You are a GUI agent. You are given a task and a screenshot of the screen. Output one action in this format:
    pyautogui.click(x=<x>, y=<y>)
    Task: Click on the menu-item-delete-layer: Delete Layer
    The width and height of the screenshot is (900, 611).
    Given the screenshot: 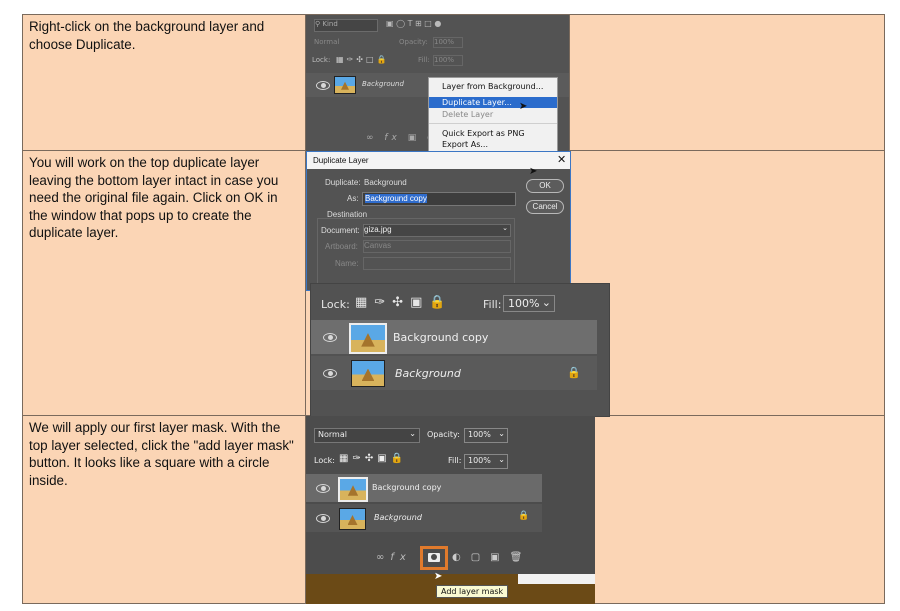 What is the action you would take?
    pyautogui.click(x=467, y=114)
    